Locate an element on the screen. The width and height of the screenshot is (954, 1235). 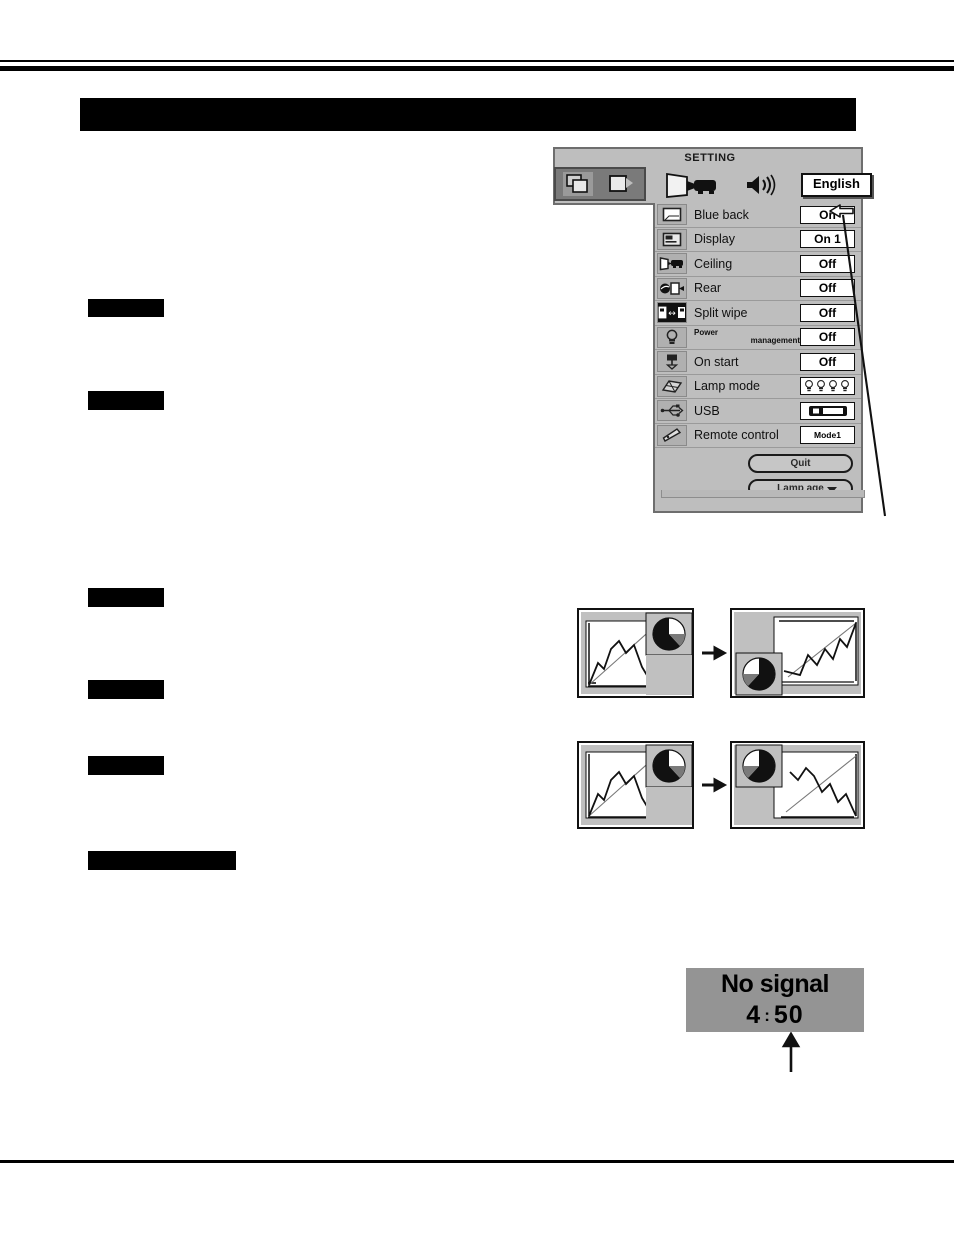
language-button: English is located at coordinates (836, 185).